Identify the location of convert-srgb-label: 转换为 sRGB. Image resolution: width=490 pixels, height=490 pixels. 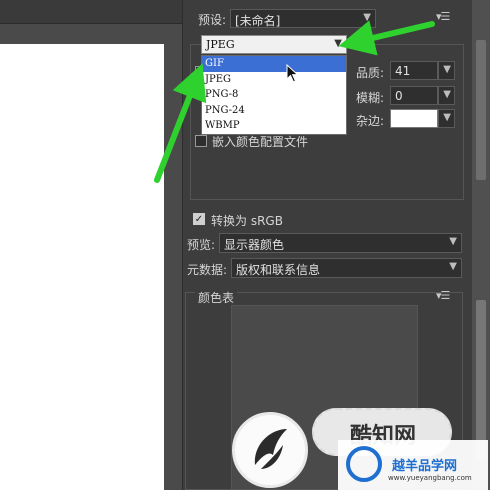
(247, 221).